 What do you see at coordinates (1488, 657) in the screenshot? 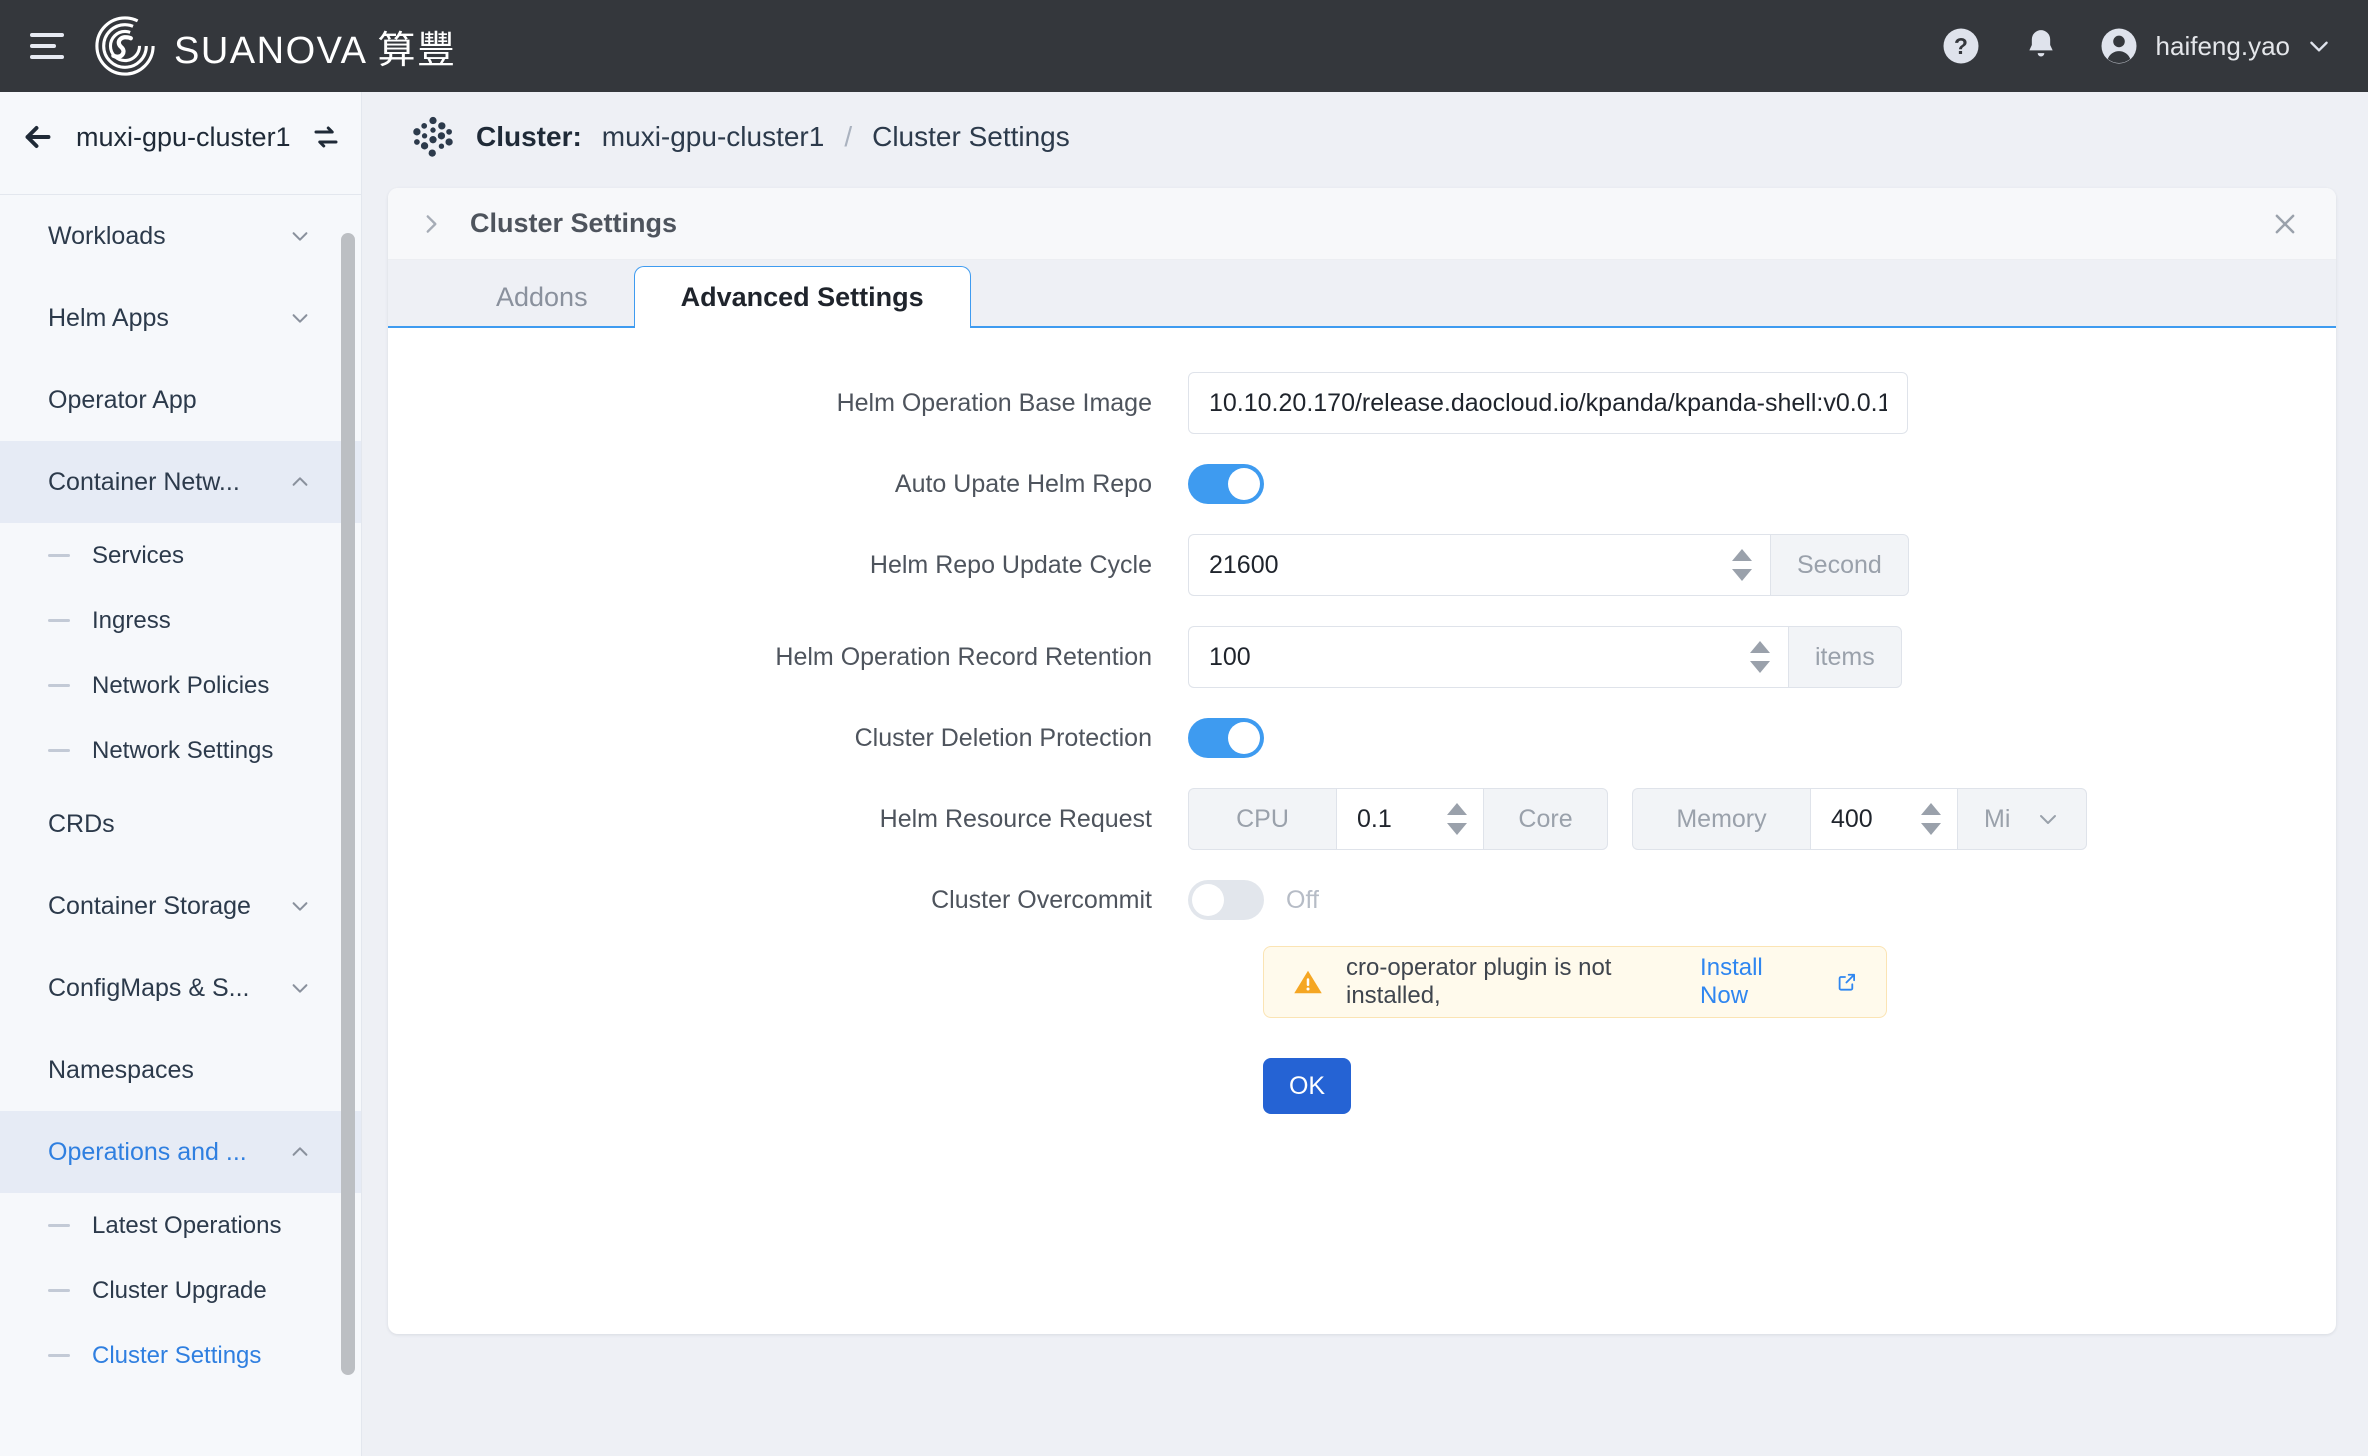
I see `record-retention-input: 100` at bounding box center [1488, 657].